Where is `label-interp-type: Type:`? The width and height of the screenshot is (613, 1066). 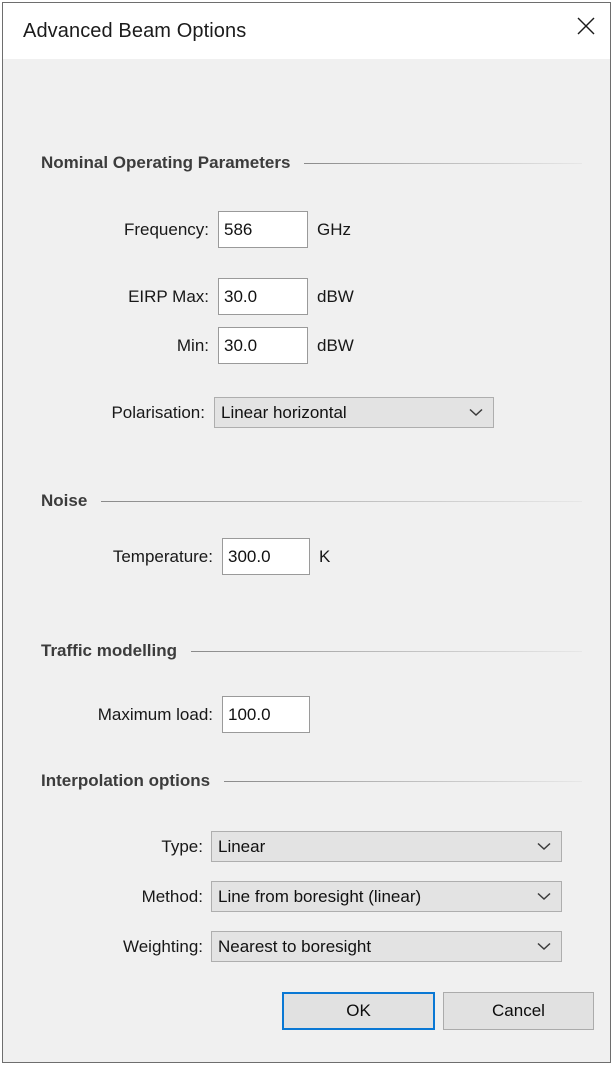 label-interp-type: Type: is located at coordinates (182, 846).